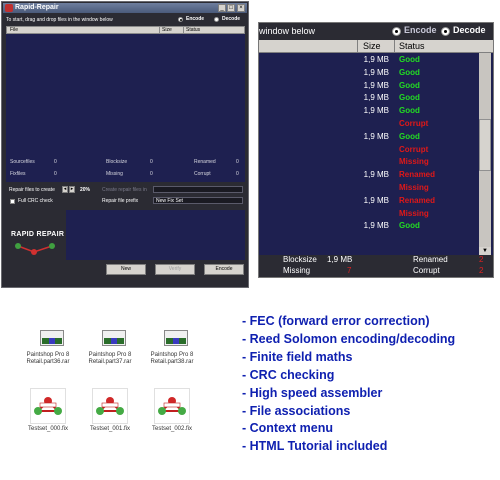  What do you see at coordinates (312, 392) in the screenshot?
I see `feature-item: - High speed assembler` at bounding box center [312, 392].